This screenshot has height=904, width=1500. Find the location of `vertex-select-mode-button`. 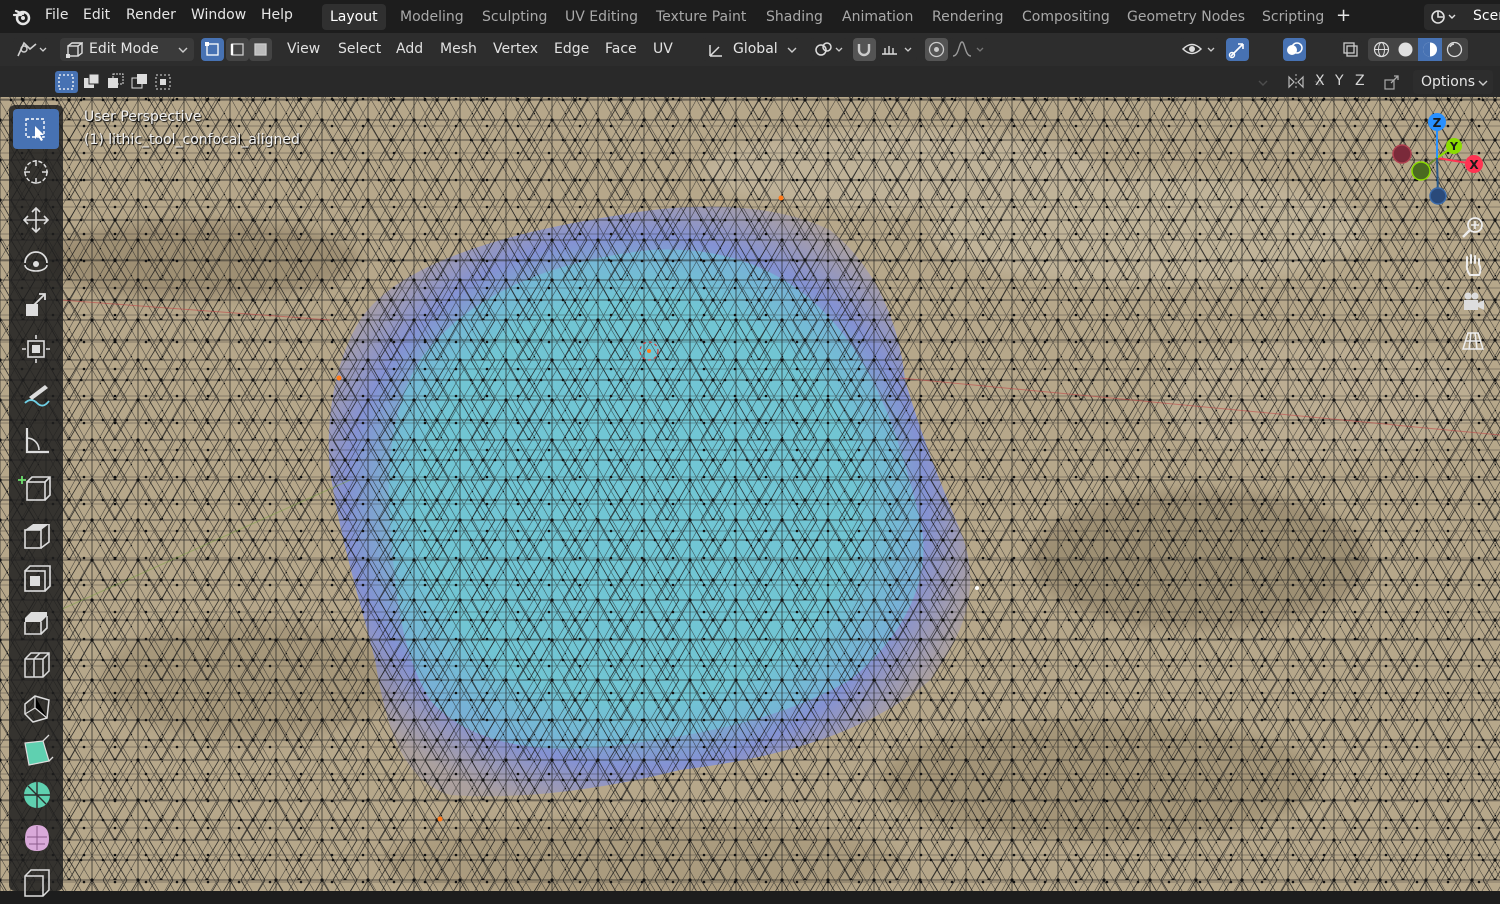

vertex-select-mode-button is located at coordinates (212, 49).